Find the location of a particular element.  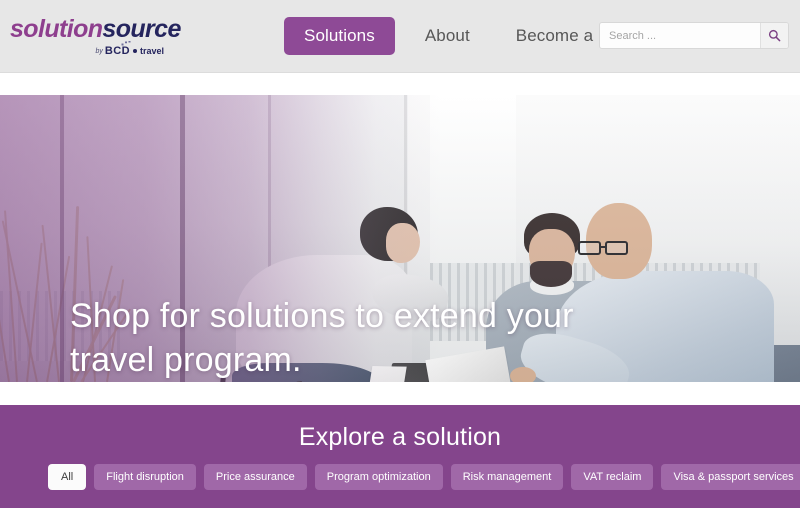

search-button is located at coordinates (774, 35).